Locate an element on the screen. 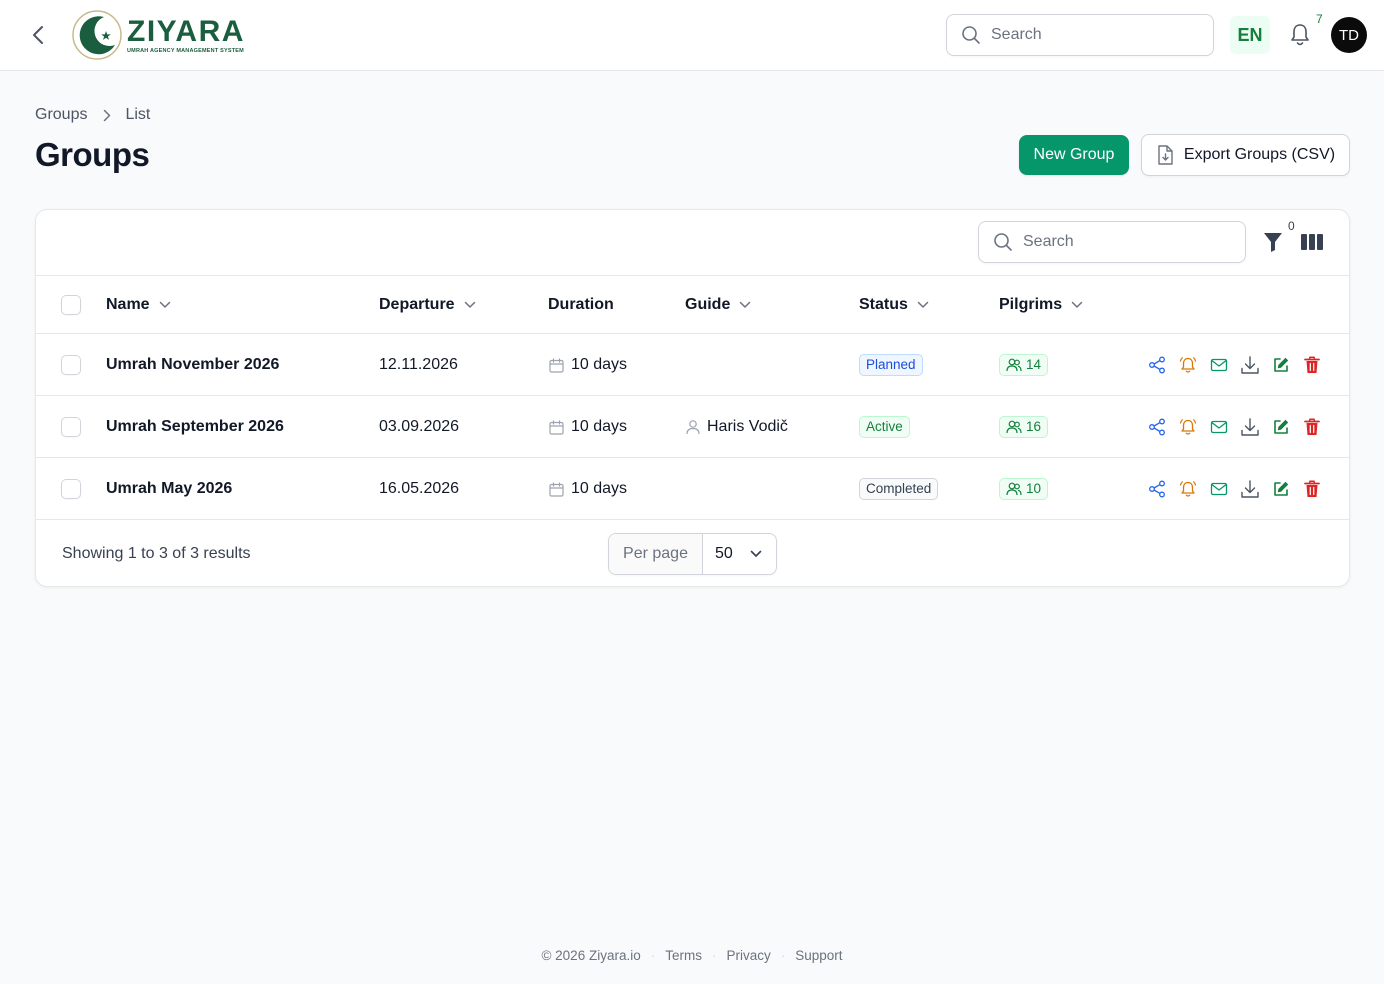 Image resolution: width=1400 pixels, height=984 pixels. download-icon is located at coordinates (1250, 365).